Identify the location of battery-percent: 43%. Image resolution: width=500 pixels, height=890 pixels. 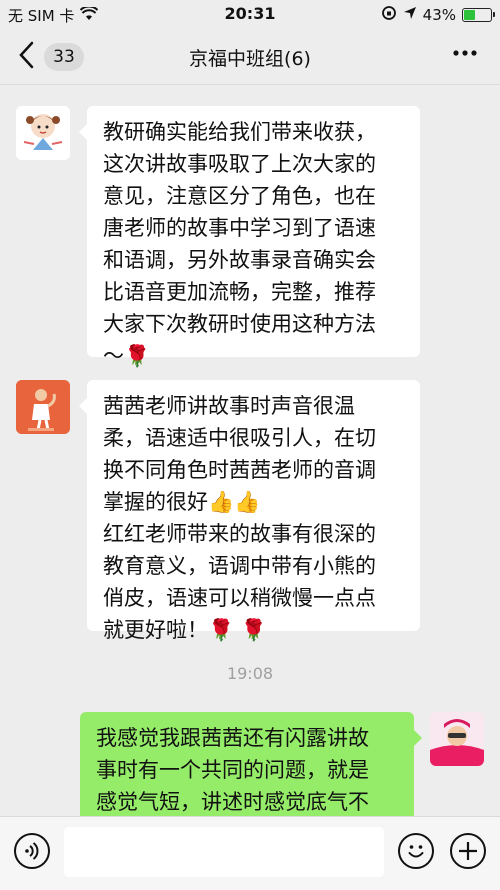
(439, 15).